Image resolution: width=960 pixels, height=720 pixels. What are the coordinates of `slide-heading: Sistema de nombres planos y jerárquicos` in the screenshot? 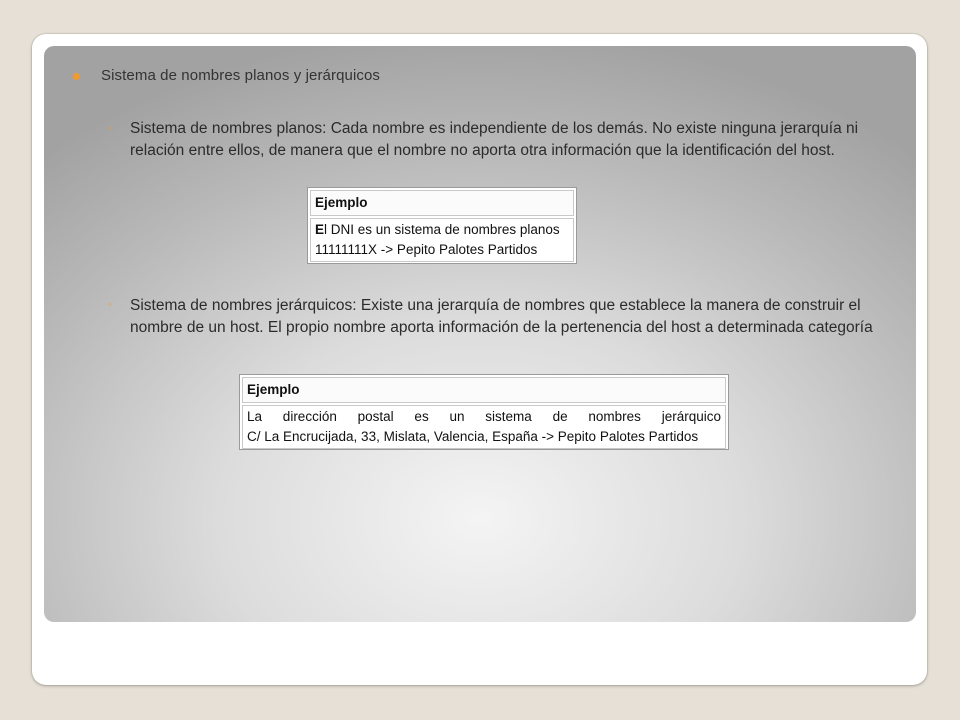 It's located at (241, 75).